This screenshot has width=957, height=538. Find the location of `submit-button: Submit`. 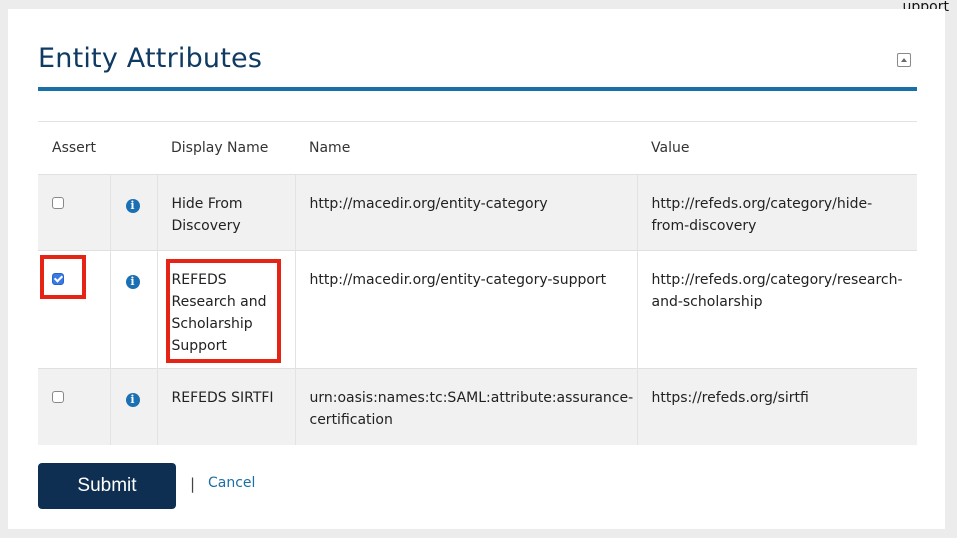

submit-button: Submit is located at coordinates (107, 486).